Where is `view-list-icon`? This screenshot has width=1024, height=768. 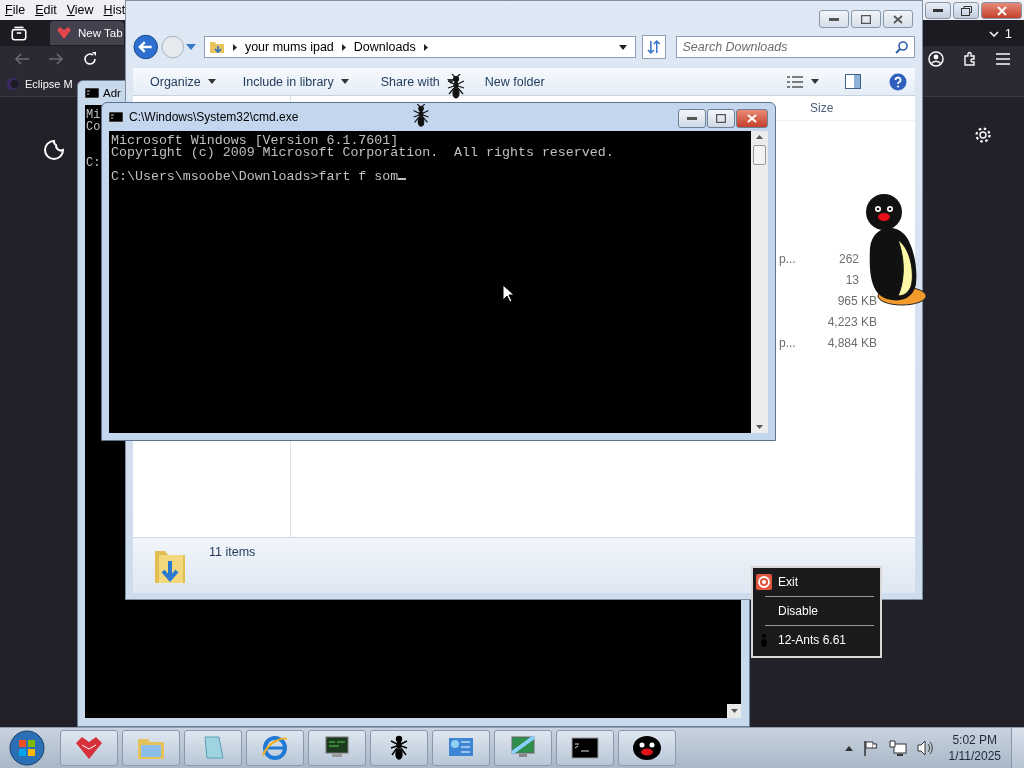 view-list-icon is located at coordinates (795, 81).